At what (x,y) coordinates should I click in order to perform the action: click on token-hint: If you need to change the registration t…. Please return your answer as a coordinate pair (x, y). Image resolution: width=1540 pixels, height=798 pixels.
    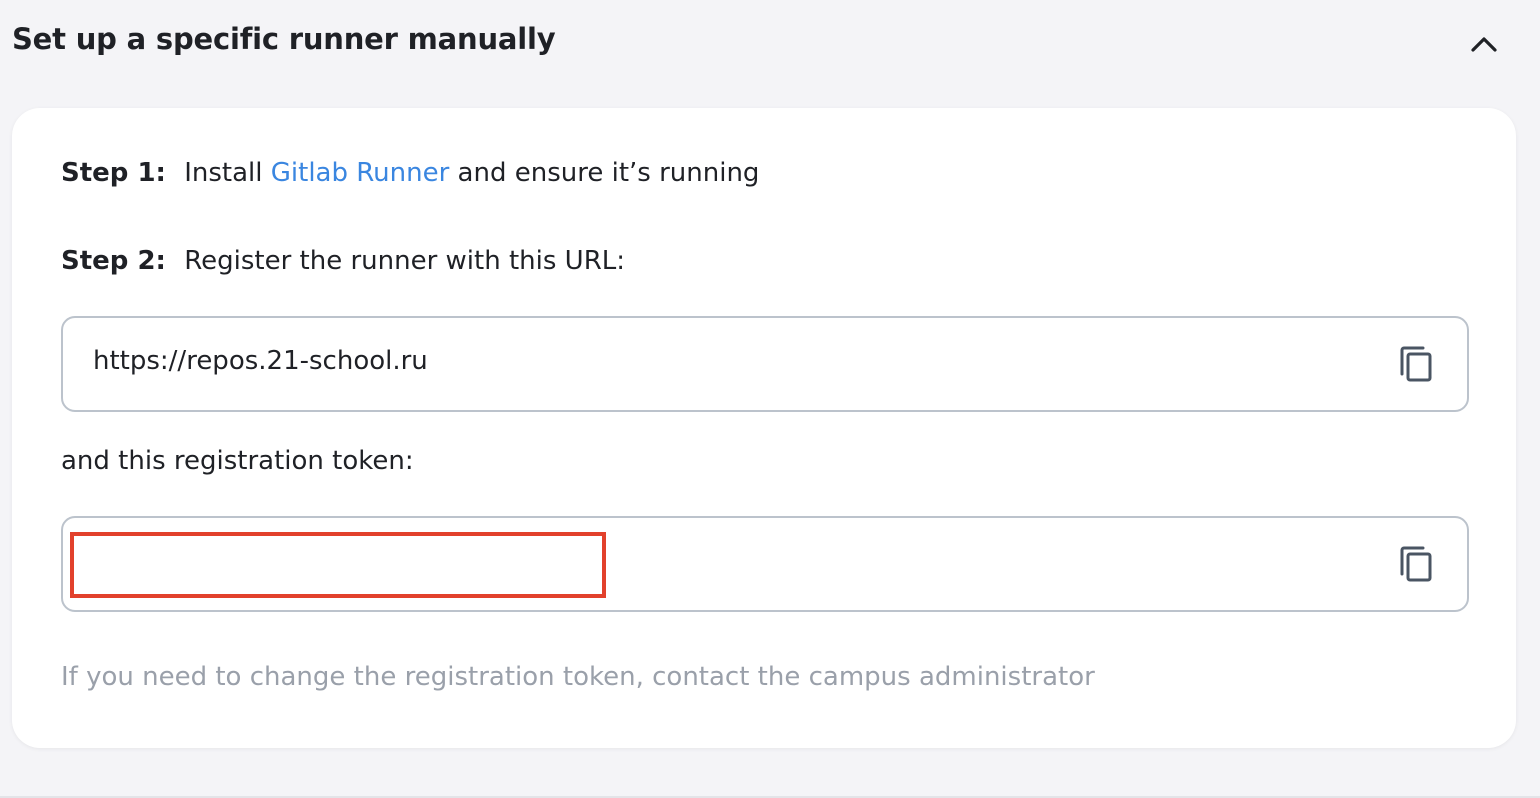
    Looking at the image, I should click on (578, 677).